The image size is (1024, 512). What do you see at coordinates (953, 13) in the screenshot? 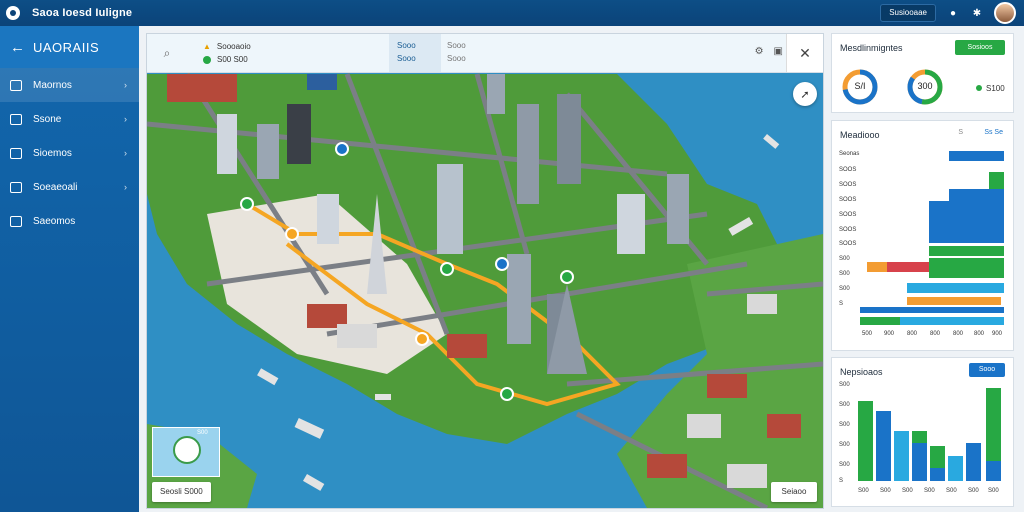
I see `notification-icon: ●` at bounding box center [953, 13].